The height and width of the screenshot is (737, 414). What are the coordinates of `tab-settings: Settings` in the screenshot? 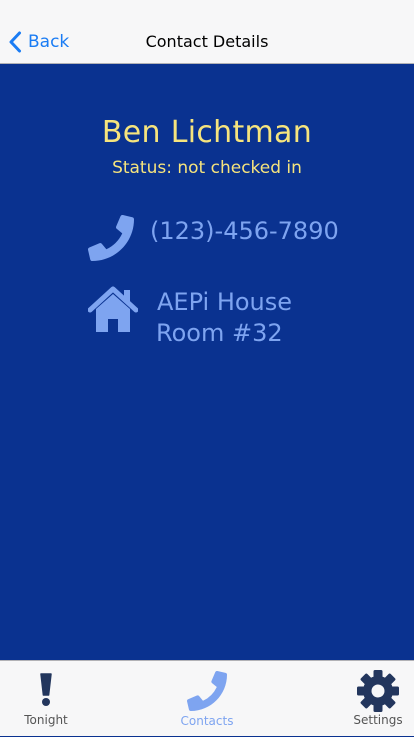 It's located at (371, 699).